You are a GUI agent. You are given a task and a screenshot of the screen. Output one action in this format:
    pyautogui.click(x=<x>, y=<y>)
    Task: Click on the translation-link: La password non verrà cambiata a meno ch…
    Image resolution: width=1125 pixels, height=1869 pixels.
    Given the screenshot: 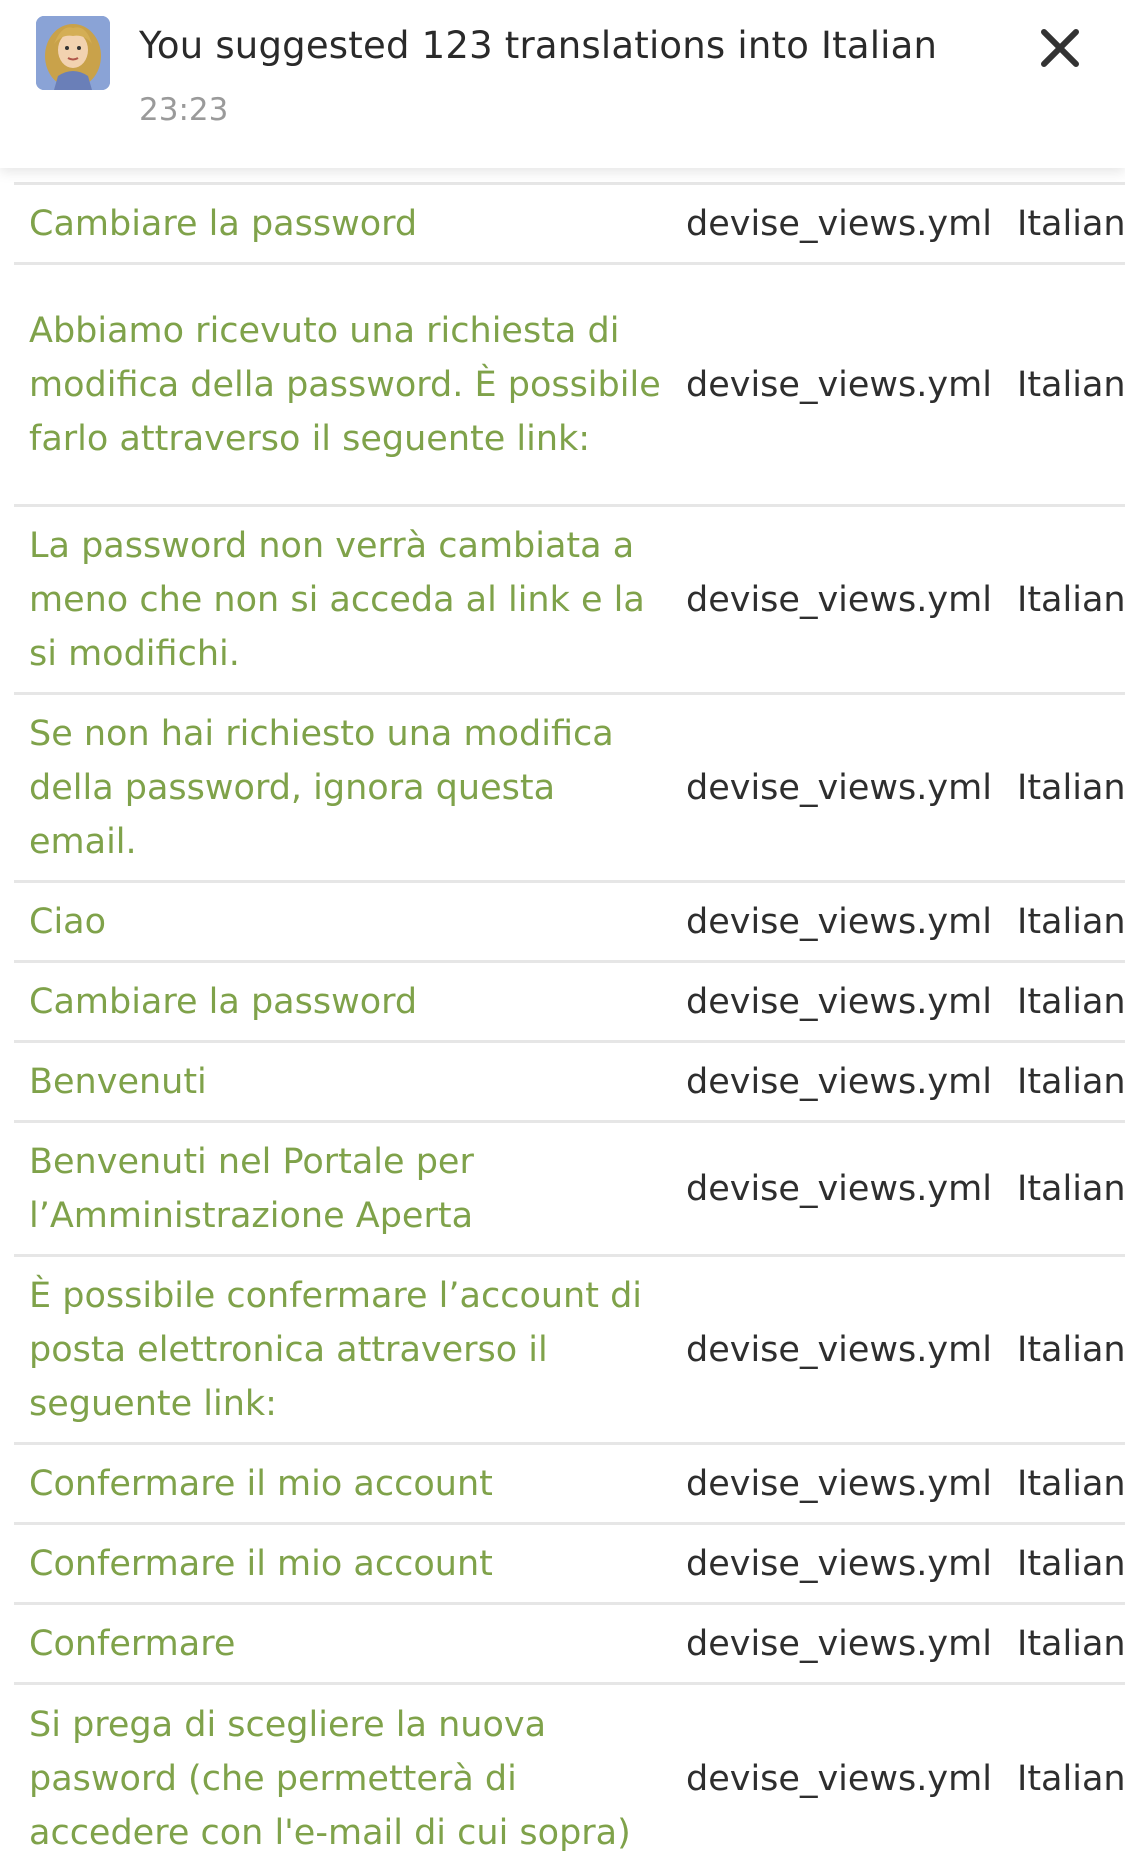 What is the action you would take?
    pyautogui.click(x=344, y=600)
    